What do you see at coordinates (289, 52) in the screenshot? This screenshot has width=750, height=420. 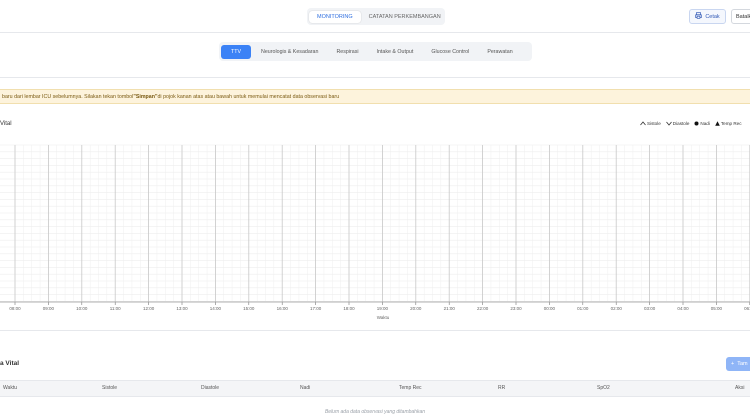 I see `tab-neurologis: Neurologis & Kesadaran` at bounding box center [289, 52].